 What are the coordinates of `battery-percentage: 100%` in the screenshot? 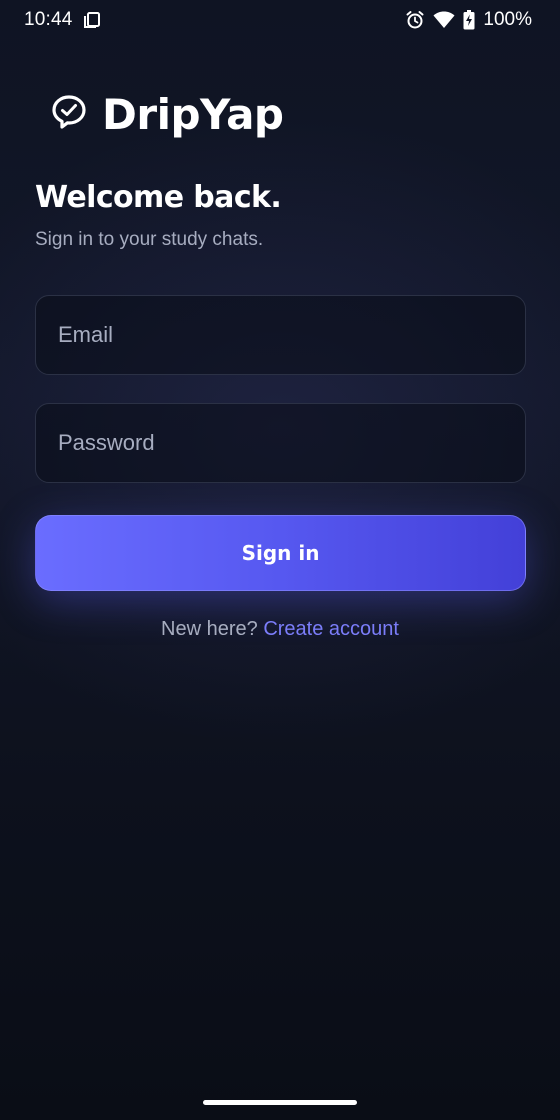 It's located at (507, 19).